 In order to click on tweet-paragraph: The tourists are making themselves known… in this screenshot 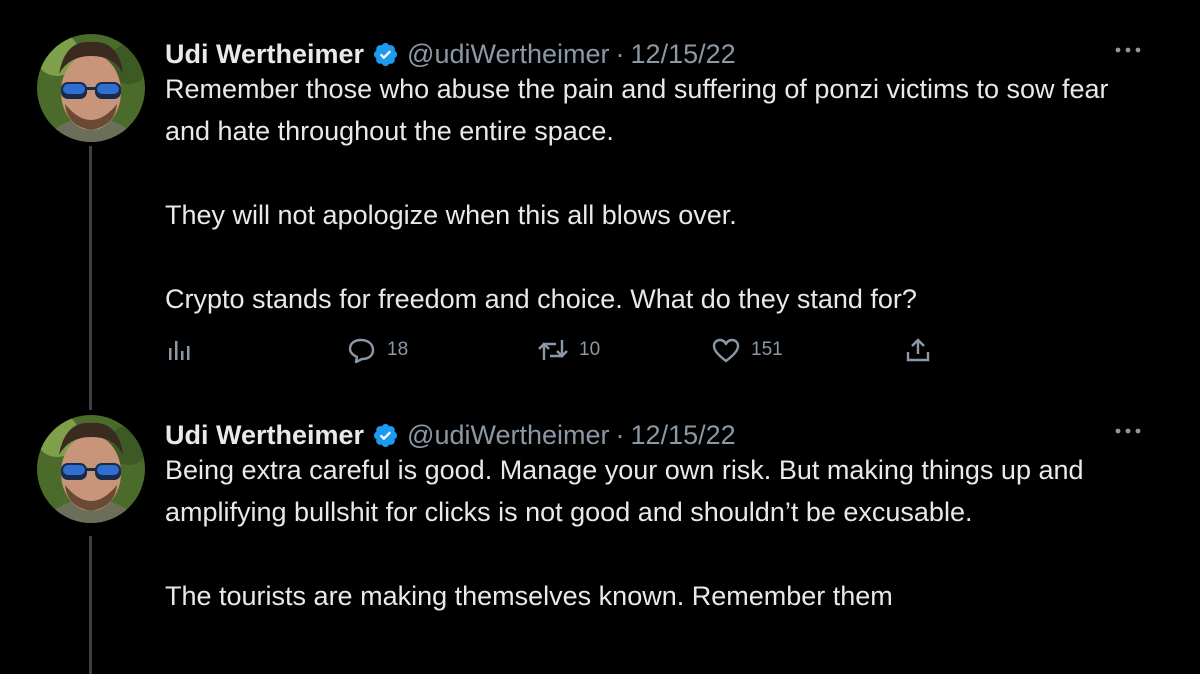, I will do `click(529, 596)`.